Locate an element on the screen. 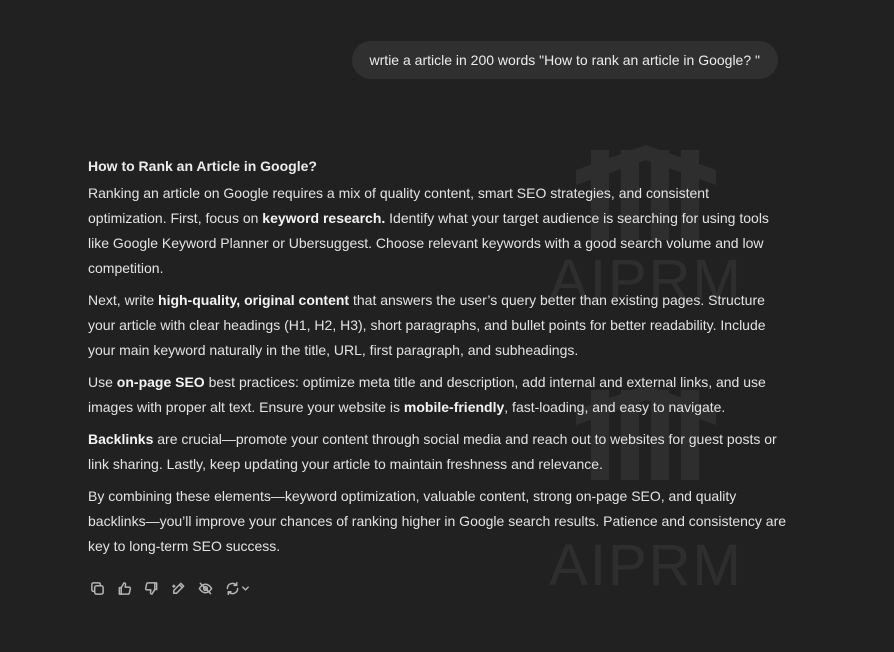  paragraph-text: Use is located at coordinates (102, 382).